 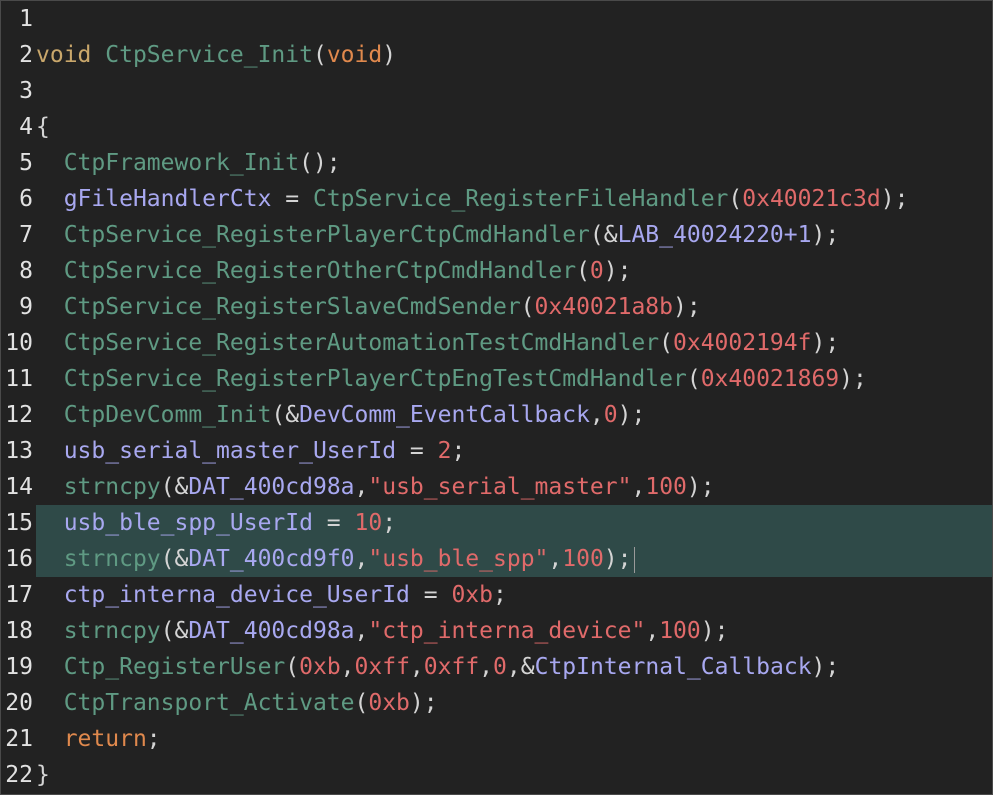 I want to click on code-text: CtpTransport_Activate(0xb);, so click(x=237, y=703).